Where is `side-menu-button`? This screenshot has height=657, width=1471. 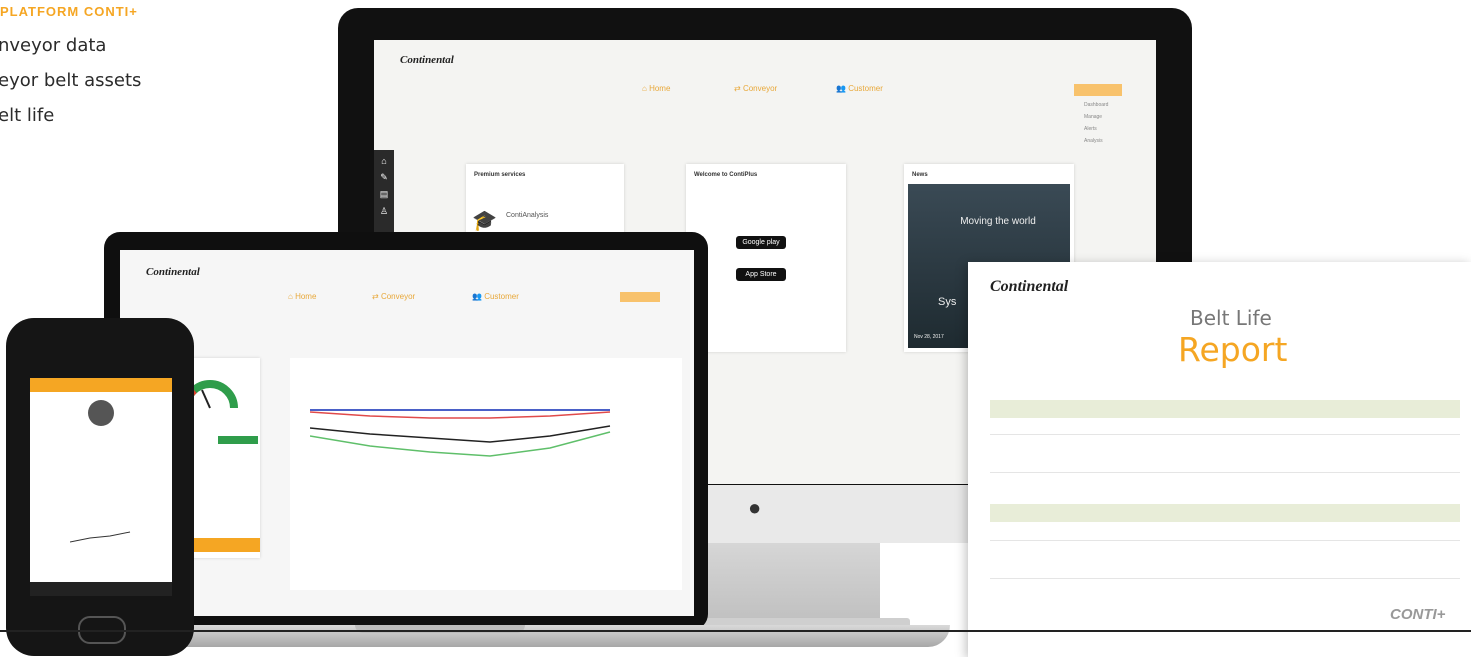
side-menu-button is located at coordinates (1098, 90).